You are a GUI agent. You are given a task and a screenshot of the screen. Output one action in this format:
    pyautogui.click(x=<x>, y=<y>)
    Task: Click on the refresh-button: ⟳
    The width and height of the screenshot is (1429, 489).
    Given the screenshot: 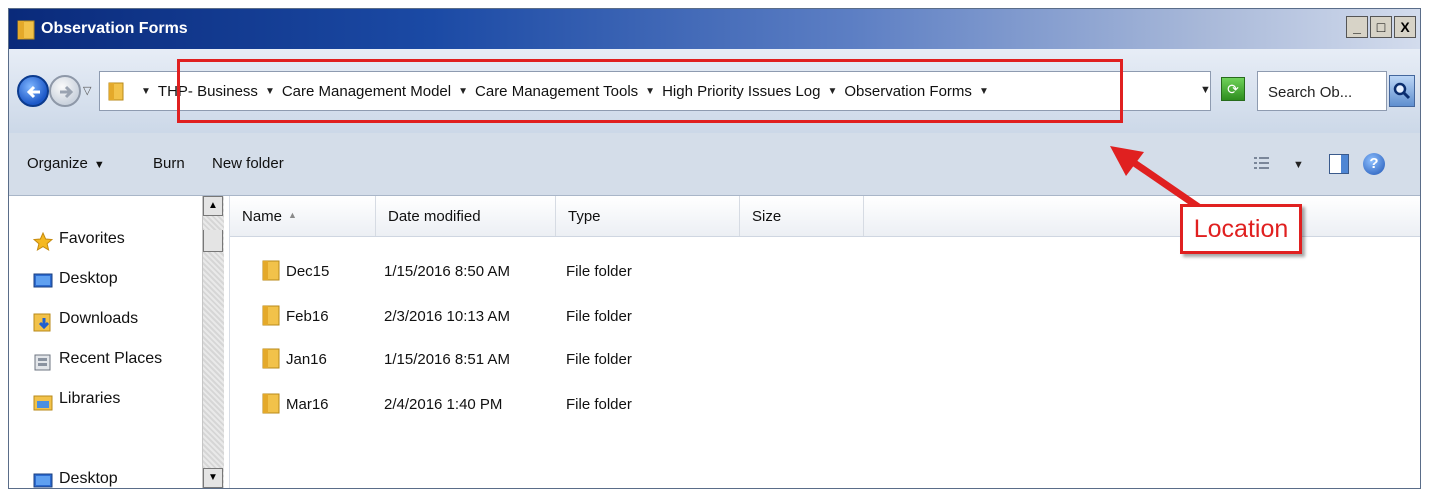 What is the action you would take?
    pyautogui.click(x=1233, y=89)
    